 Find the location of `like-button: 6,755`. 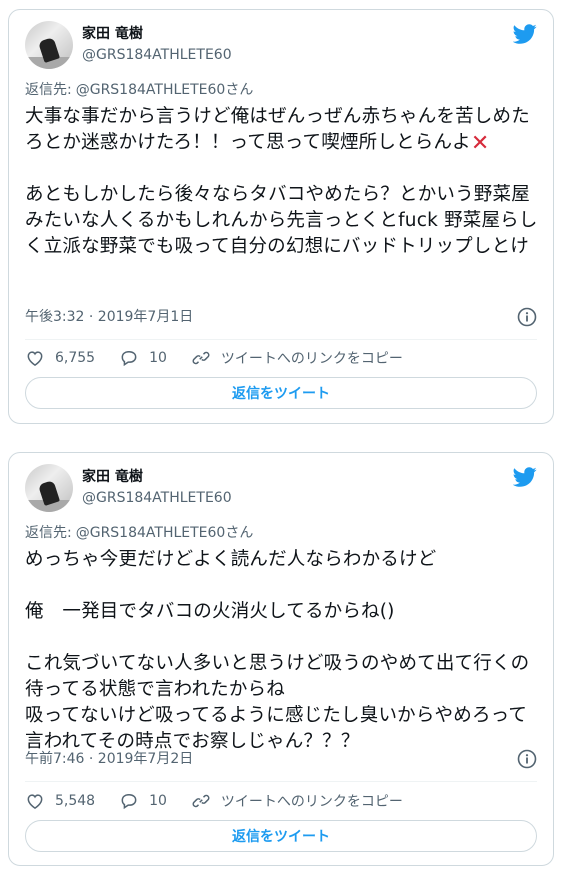

like-button: 6,755 is located at coordinates (60, 358).